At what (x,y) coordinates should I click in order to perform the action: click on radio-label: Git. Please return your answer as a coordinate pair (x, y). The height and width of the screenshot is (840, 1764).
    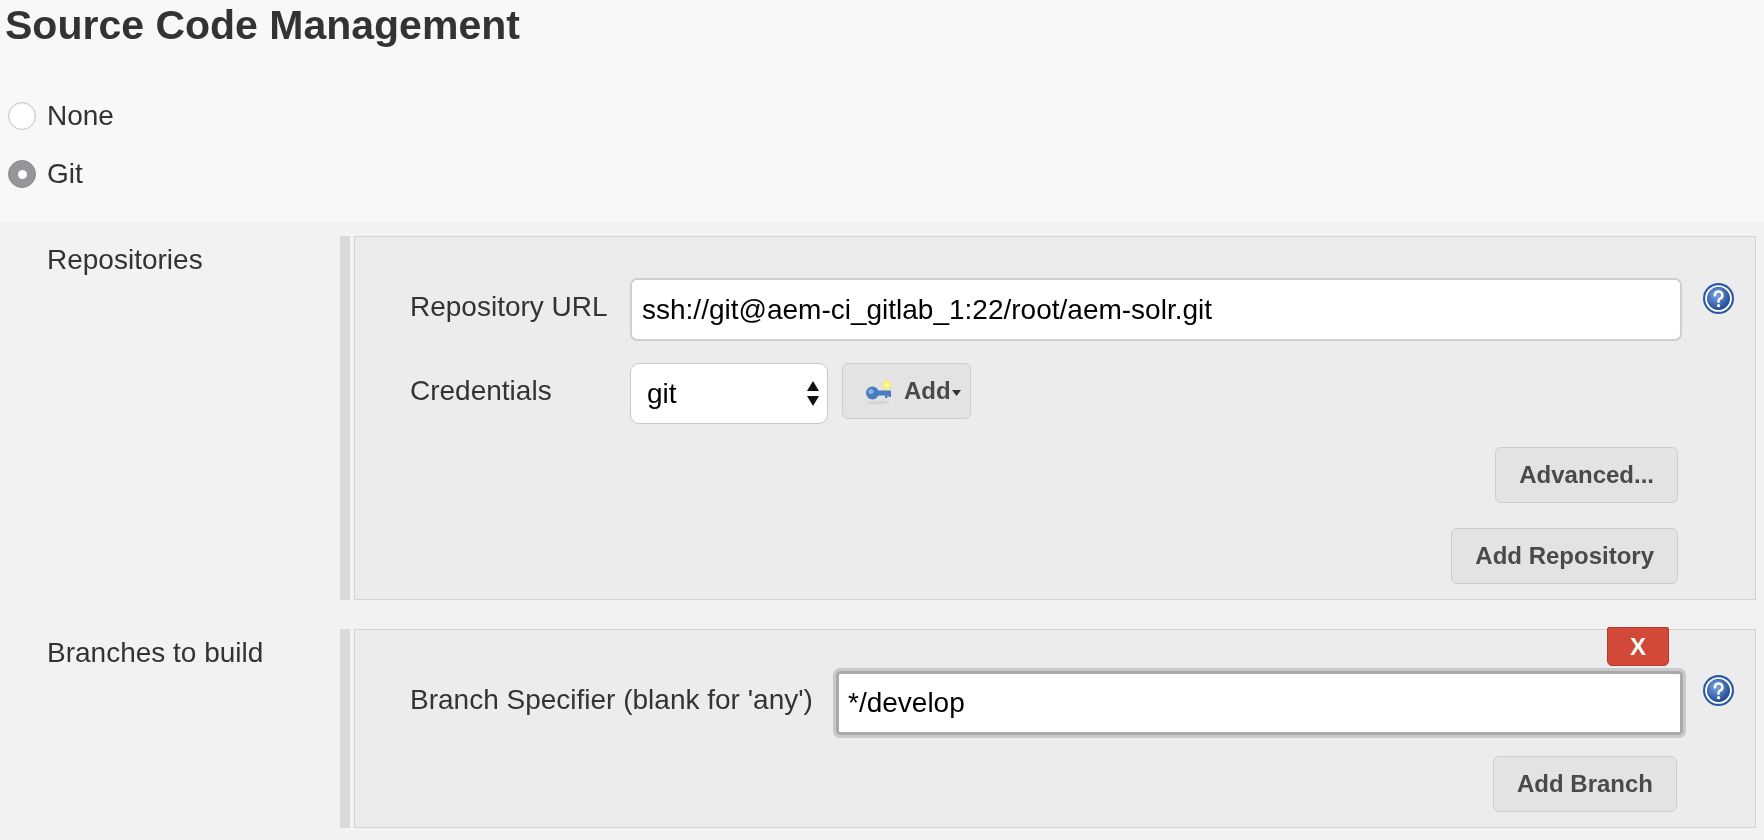
    Looking at the image, I should click on (65, 174).